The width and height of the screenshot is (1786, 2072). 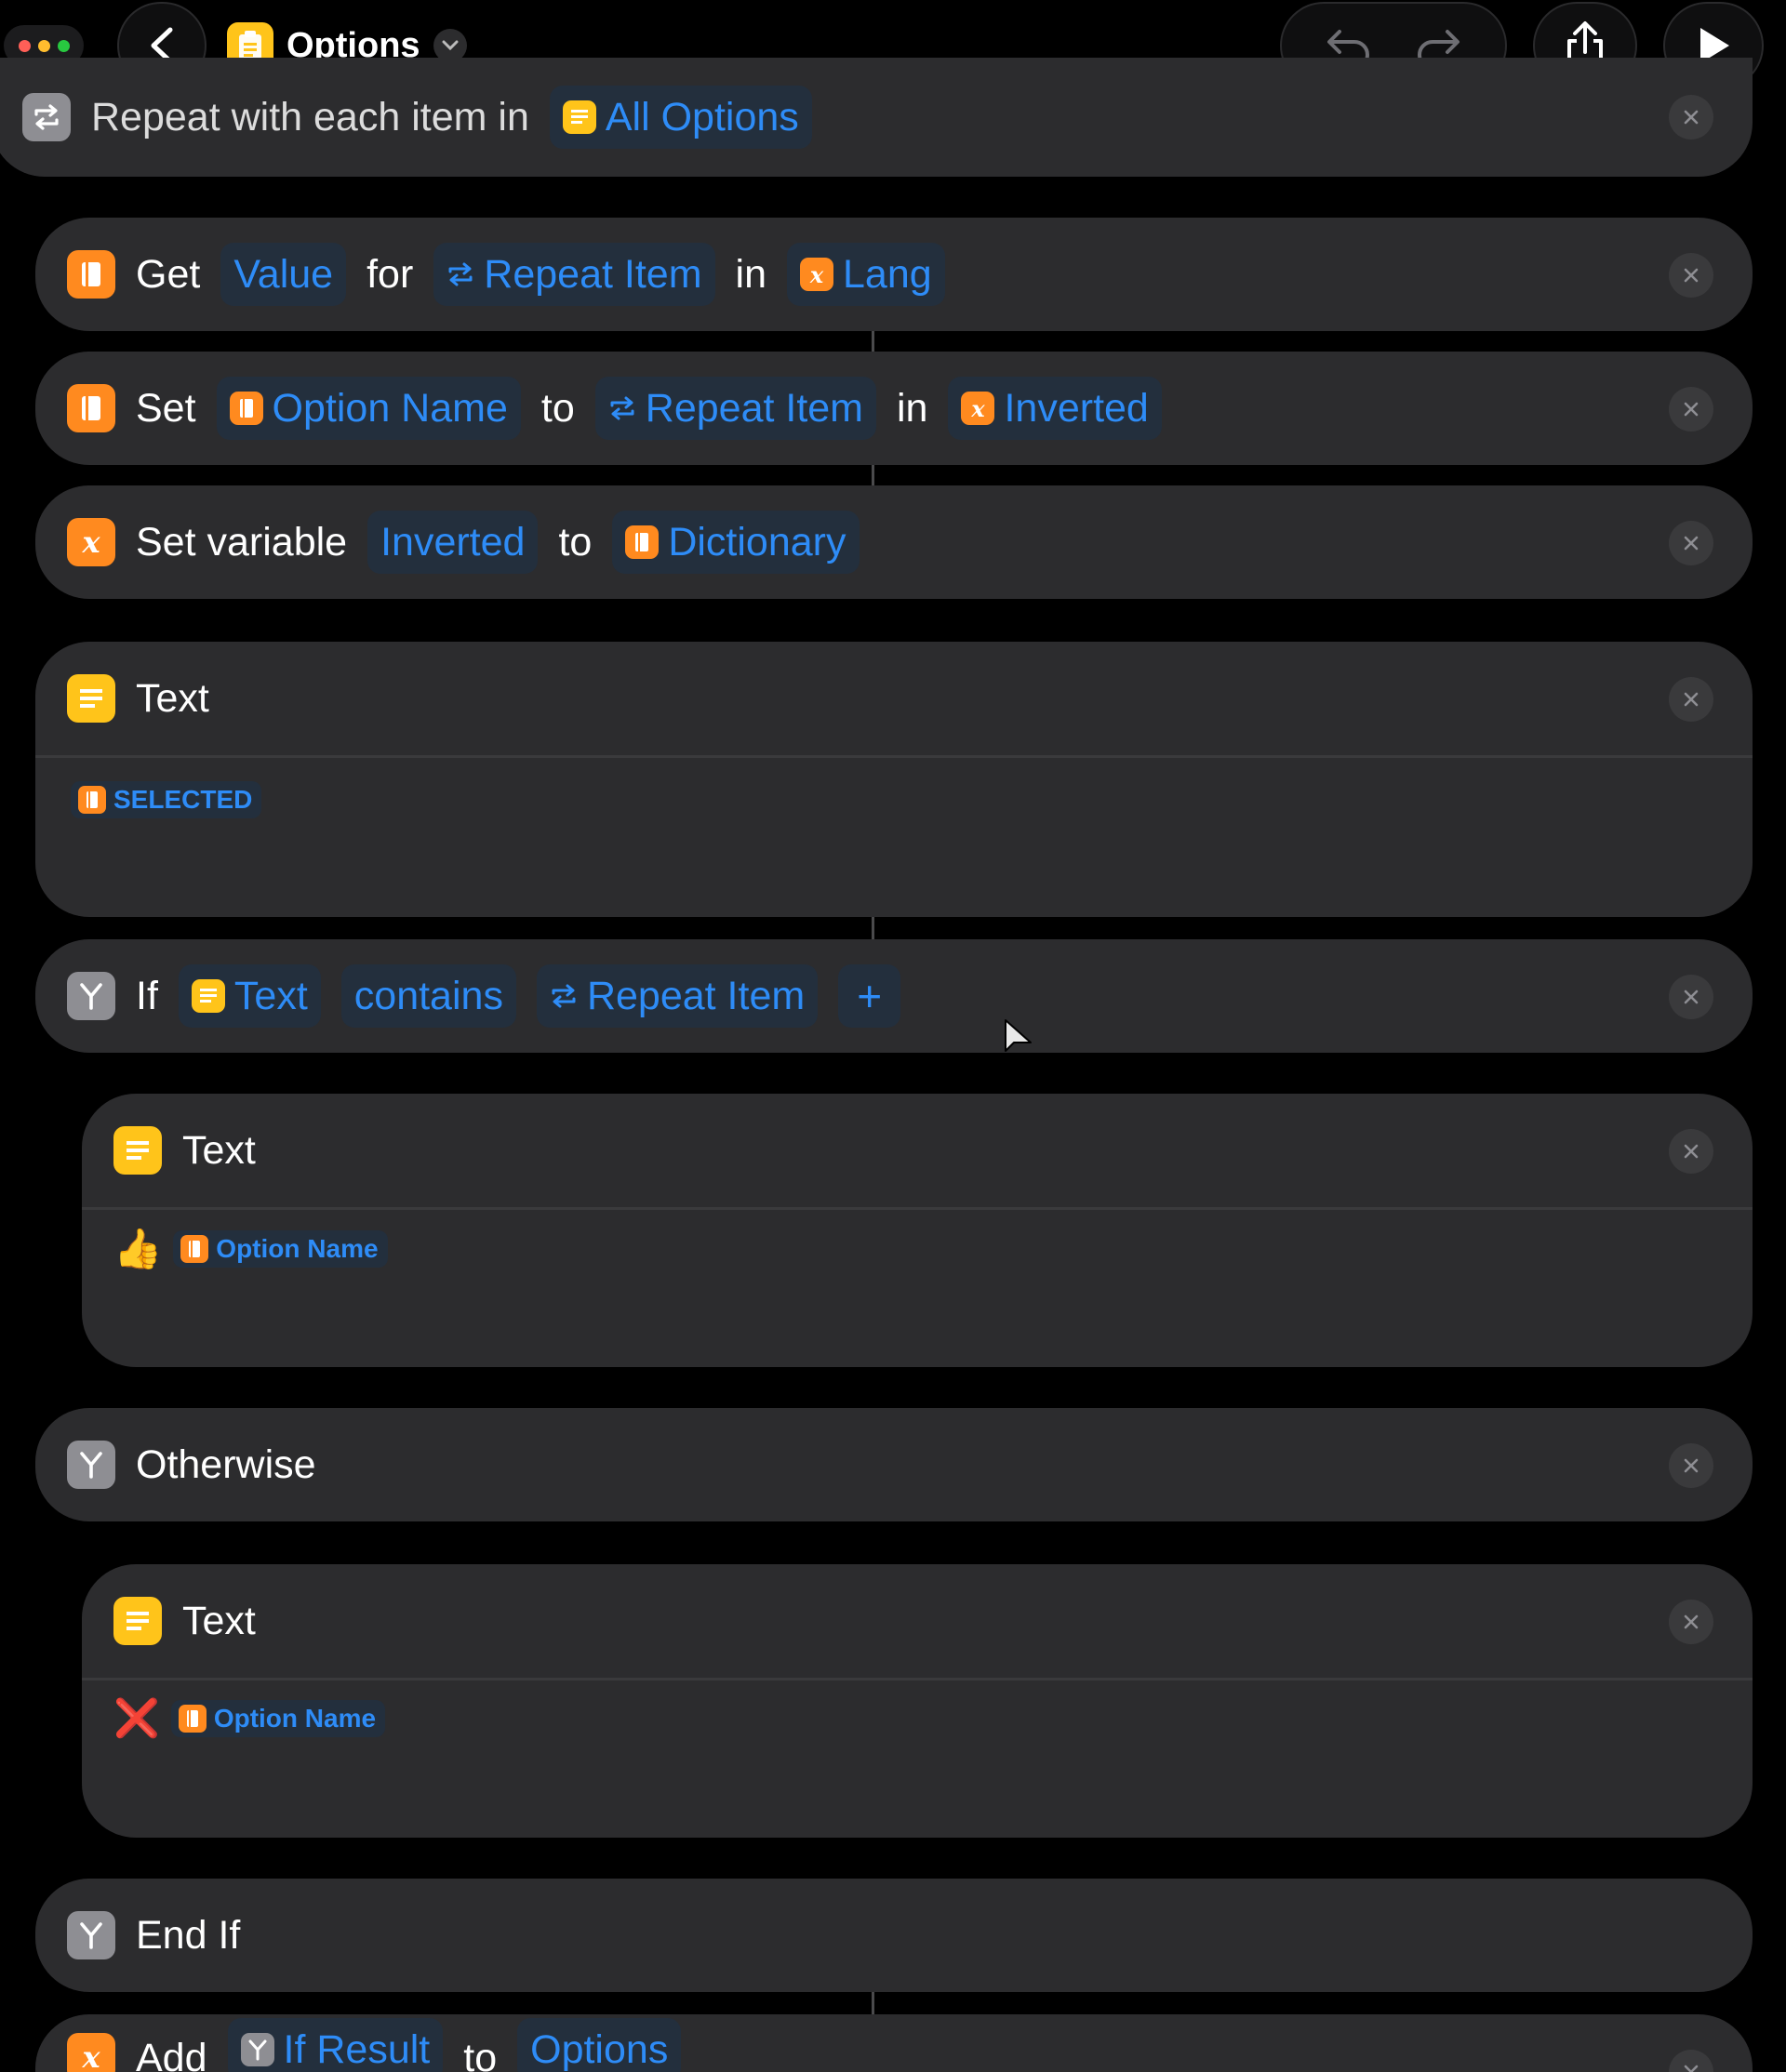 I want to click on text-body-field: SELECTED, so click(x=166, y=800).